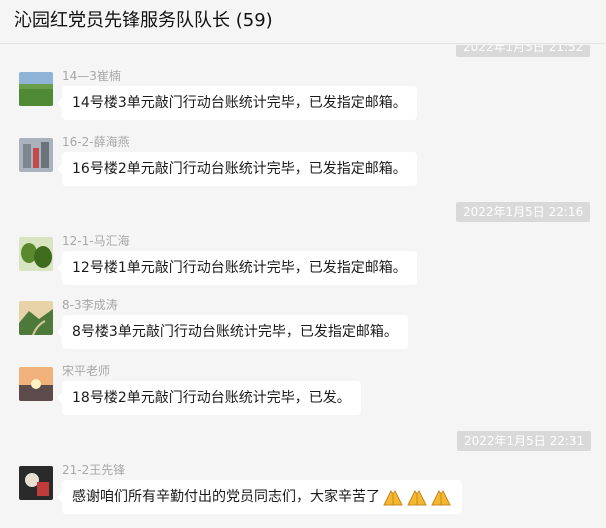 The image size is (606, 528). What do you see at coordinates (94, 470) in the screenshot?
I see `sender-name: 21-2王先锋` at bounding box center [94, 470].